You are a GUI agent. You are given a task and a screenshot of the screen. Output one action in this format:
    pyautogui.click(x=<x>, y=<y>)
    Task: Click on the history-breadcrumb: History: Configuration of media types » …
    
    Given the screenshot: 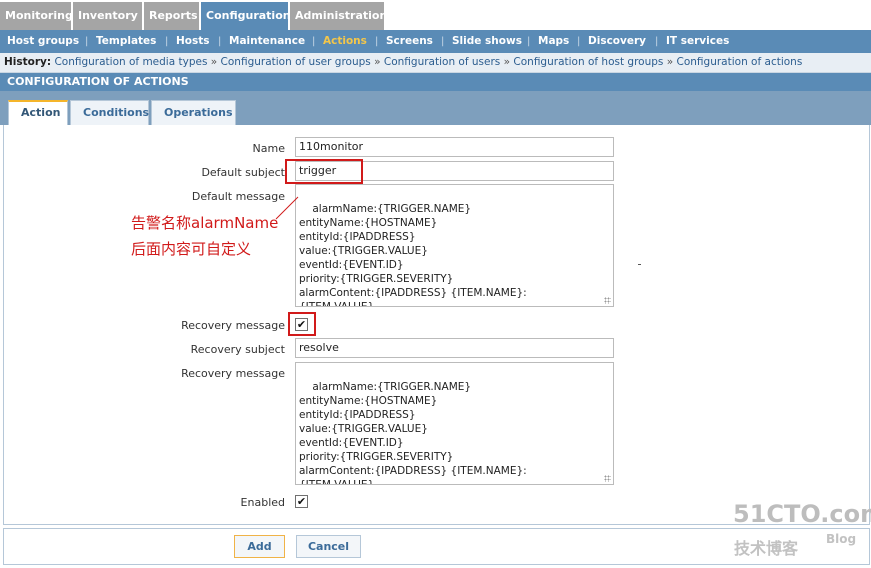 What is the action you would take?
    pyautogui.click(x=435, y=63)
    